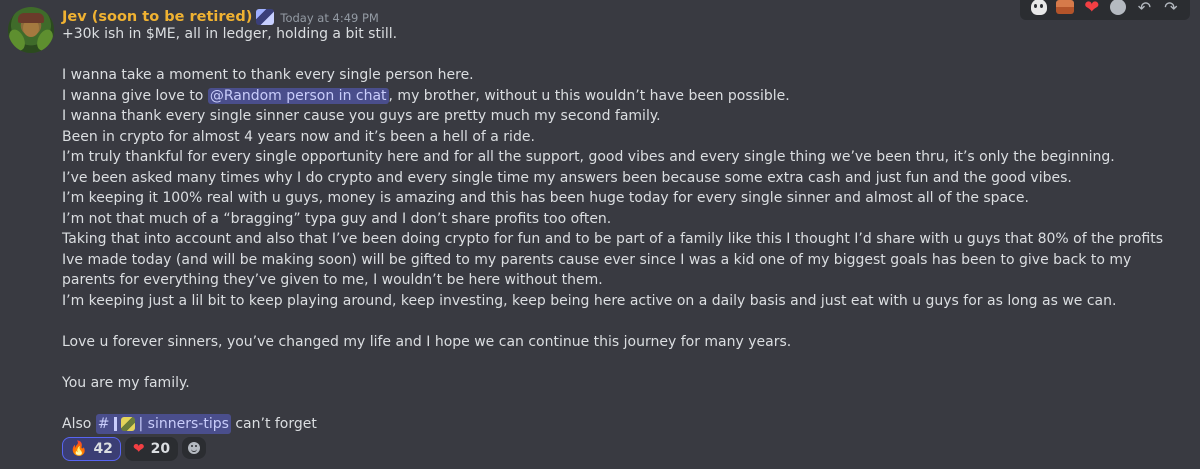 The width and height of the screenshot is (1200, 469). What do you see at coordinates (79, 423) in the screenshot?
I see `text-segment: Also` at bounding box center [79, 423].